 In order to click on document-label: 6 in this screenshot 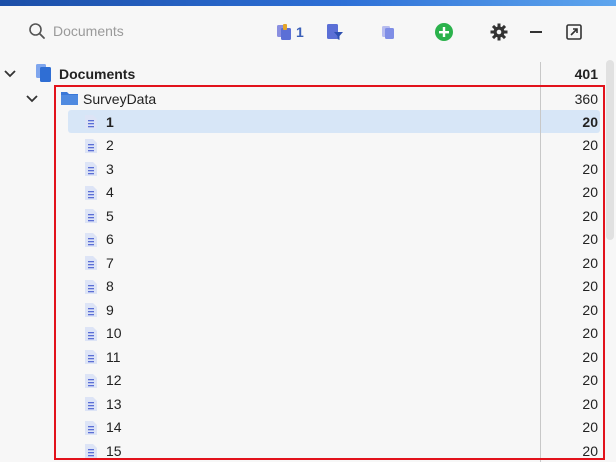, I will do `click(110, 239)`.